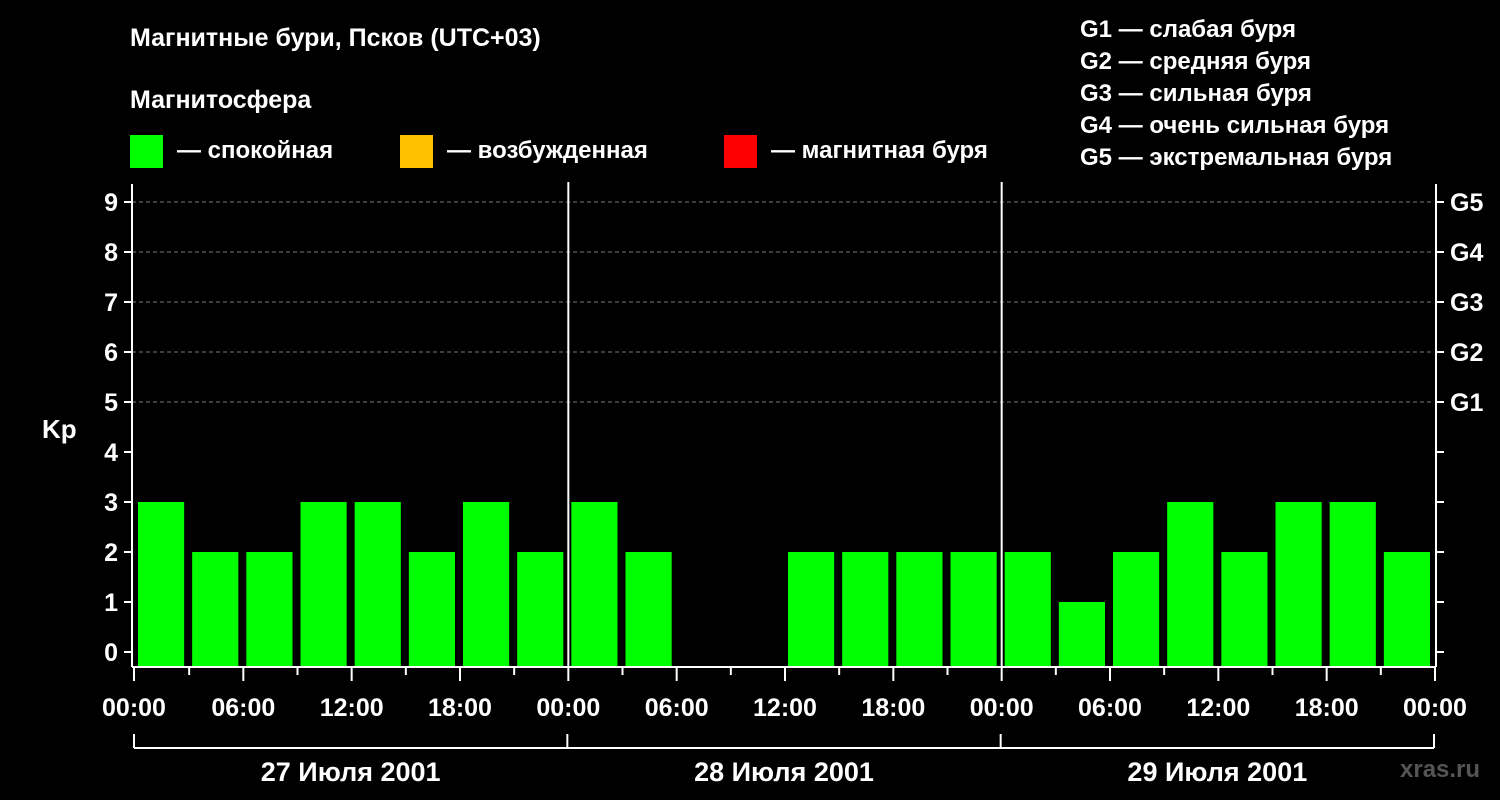 The height and width of the screenshot is (800, 1500). I want to click on y-tick-label: 0, so click(111, 653).